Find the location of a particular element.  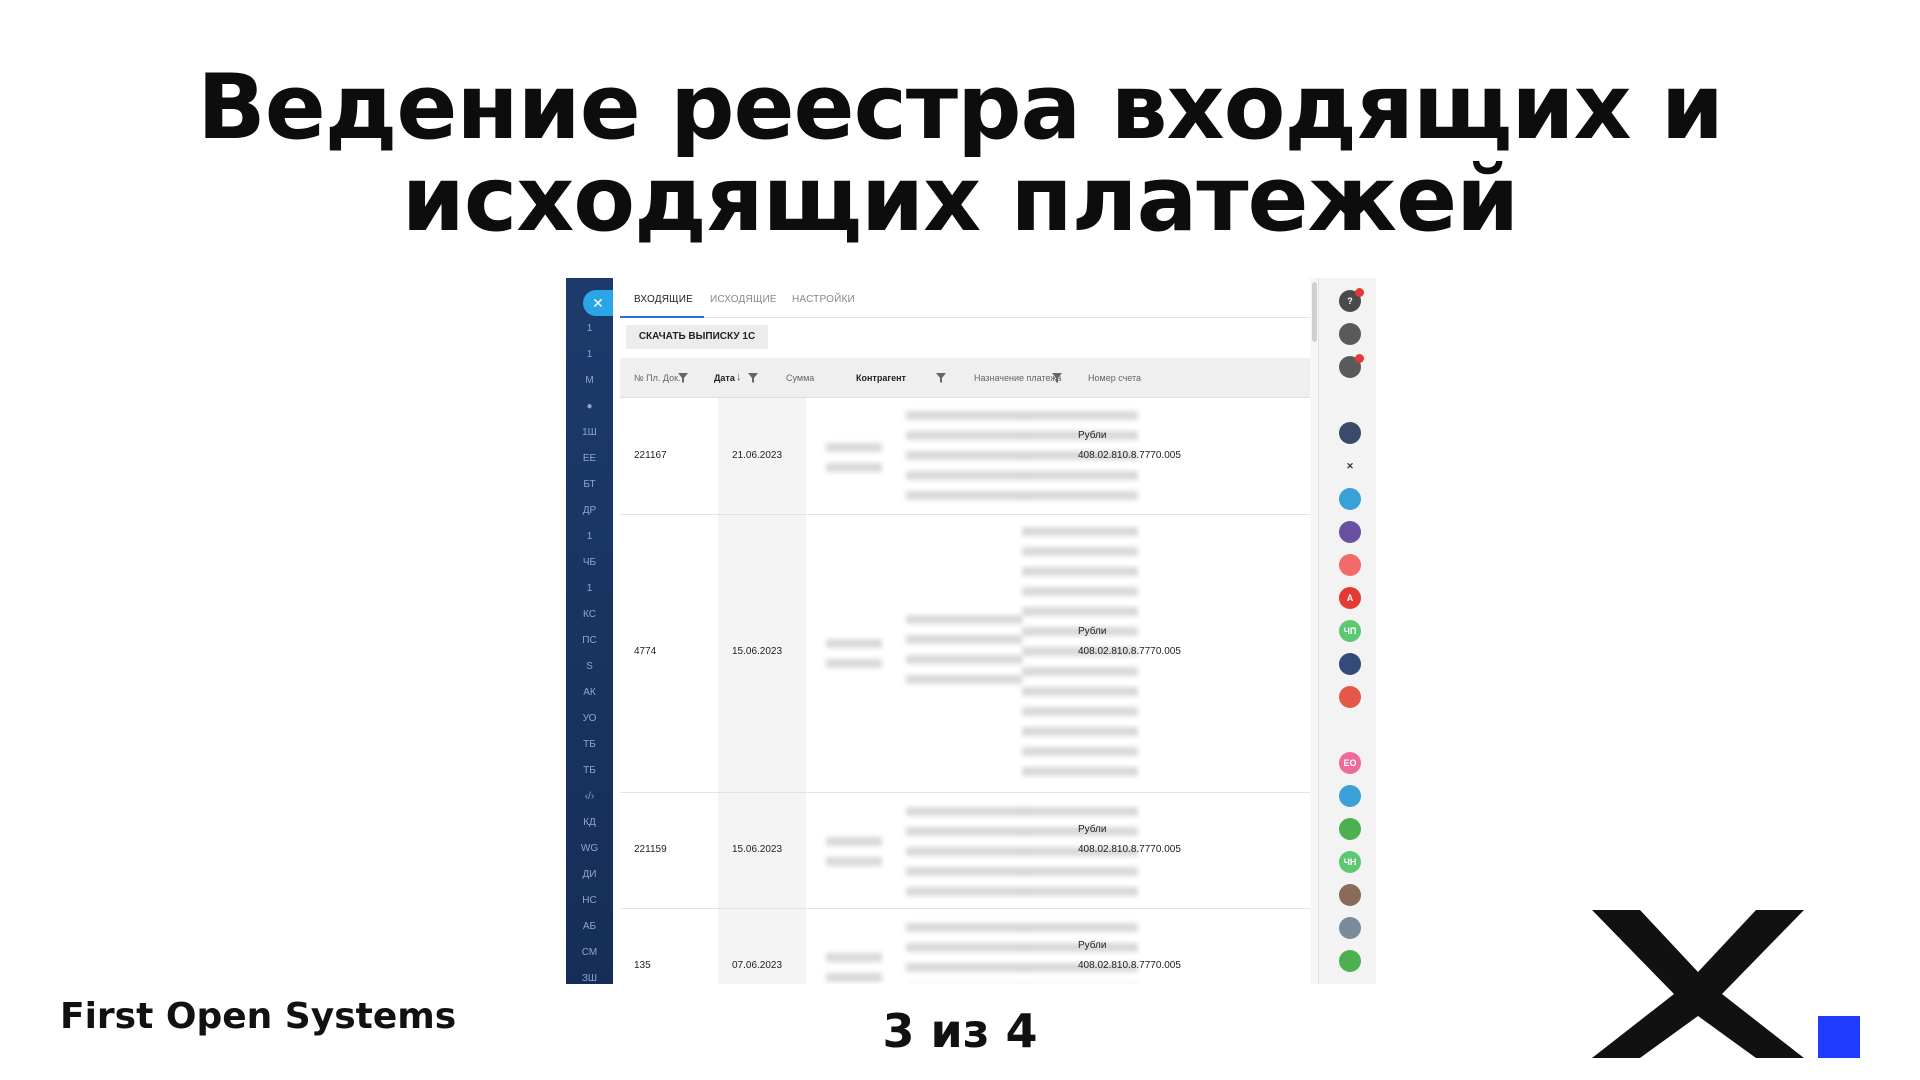

right-rail: ? ✕ А ЧП ЕО ЧН is located at coordinates (1347, 631).